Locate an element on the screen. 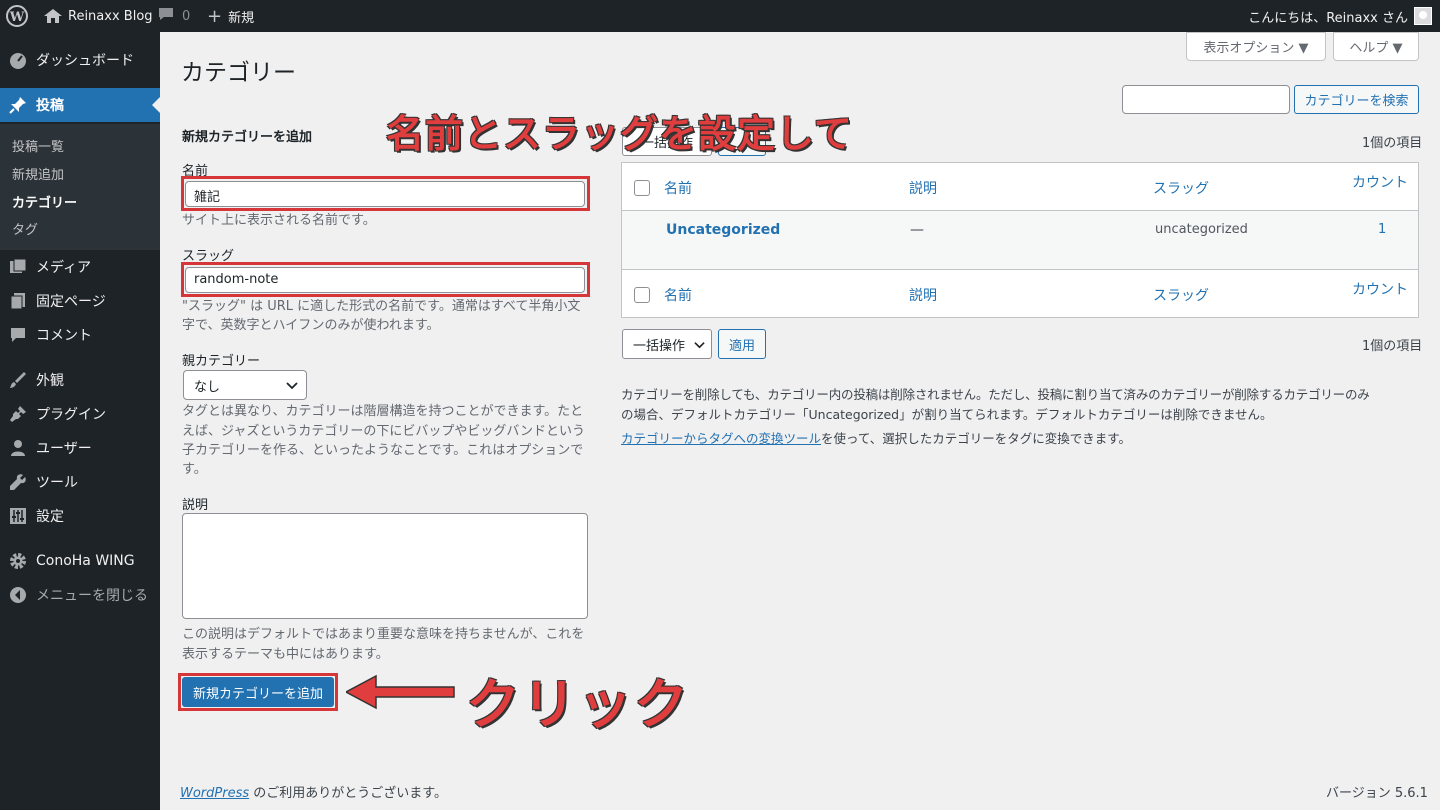 This screenshot has width=1440, height=810. annotation-click: クリック is located at coordinates (578, 704).